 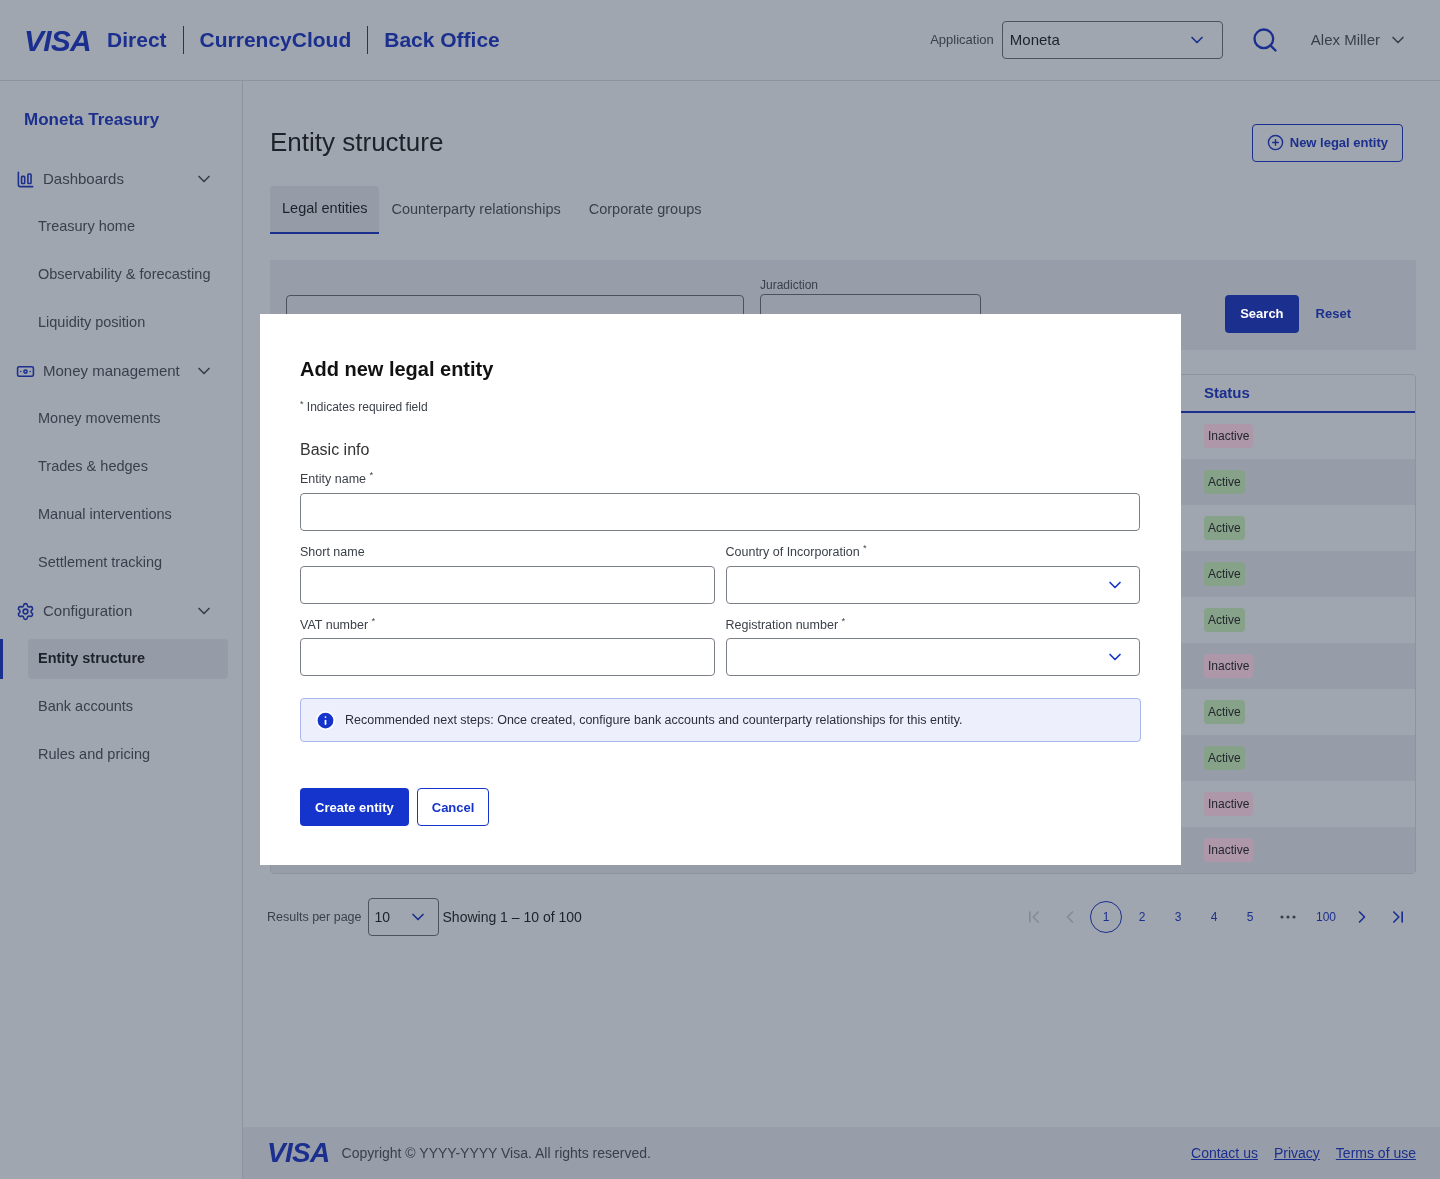 I want to click on tab: Counterparty relationships, so click(x=476, y=210).